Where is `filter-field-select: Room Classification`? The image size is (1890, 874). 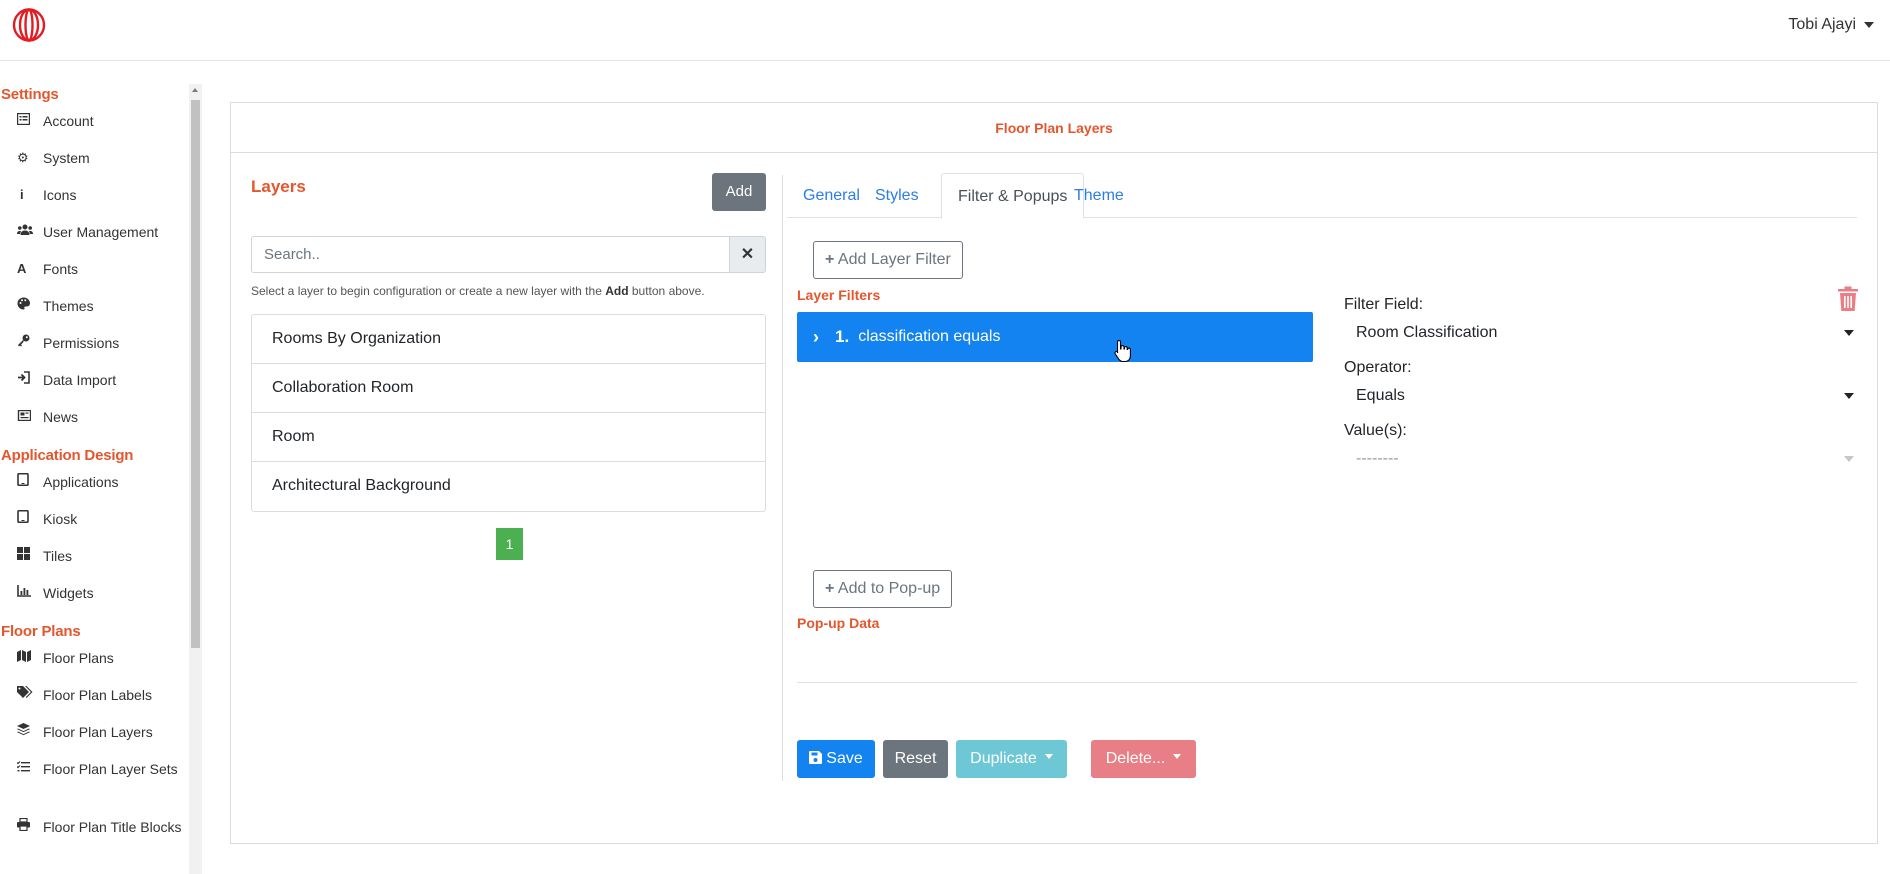
filter-field-select: Room Classification is located at coordinates (1604, 333).